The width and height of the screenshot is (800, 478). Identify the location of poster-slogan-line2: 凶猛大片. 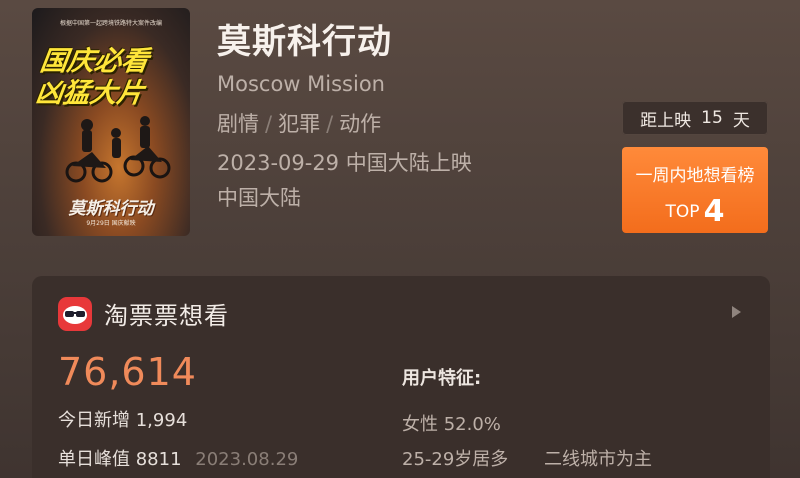
(89, 93).